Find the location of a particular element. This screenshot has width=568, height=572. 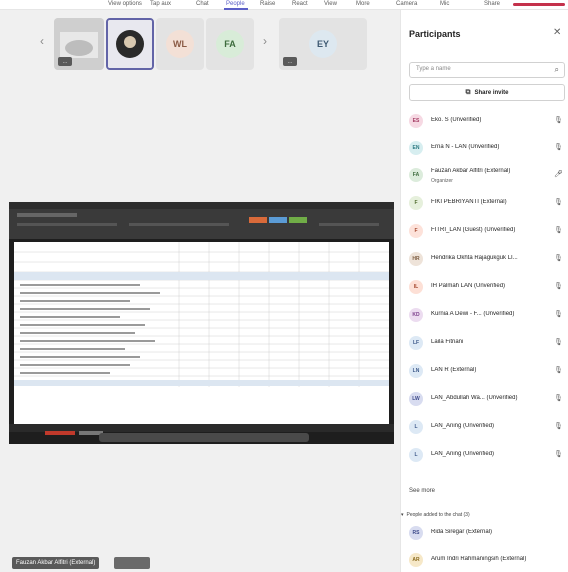

participant-row: LF Laila Fitriani 🎙︎ is located at coordinates (487, 343).